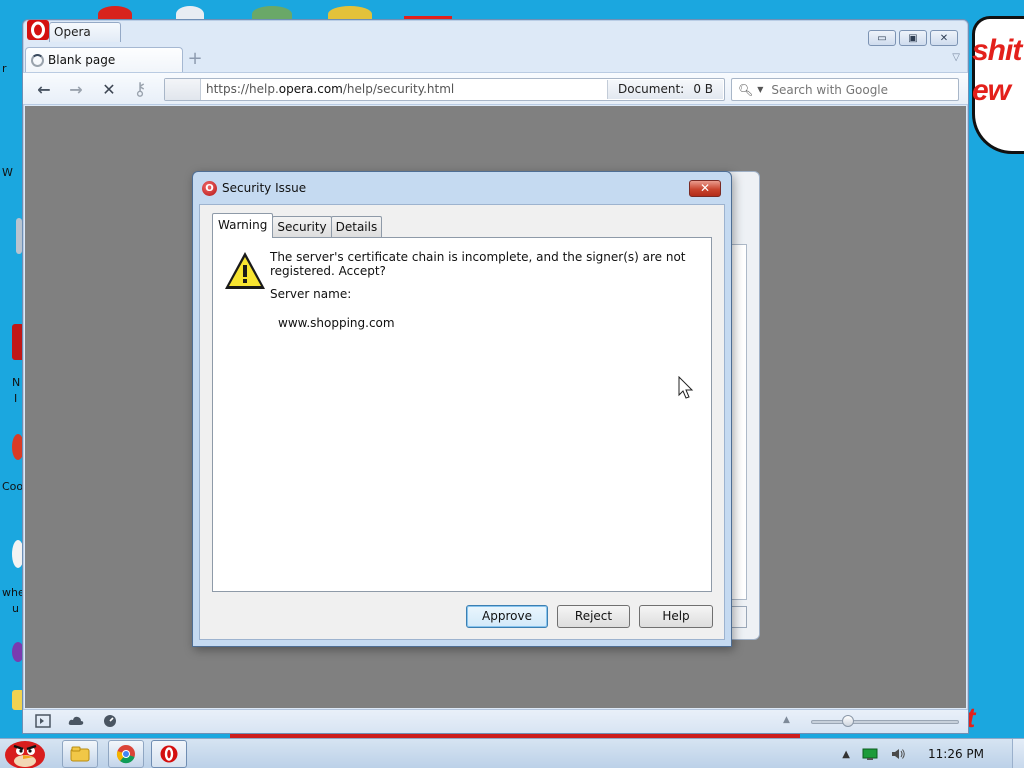 This screenshot has height=768, width=1024. Describe the element at coordinates (209, 188) in the screenshot. I see `opera-security-icon: O` at that location.